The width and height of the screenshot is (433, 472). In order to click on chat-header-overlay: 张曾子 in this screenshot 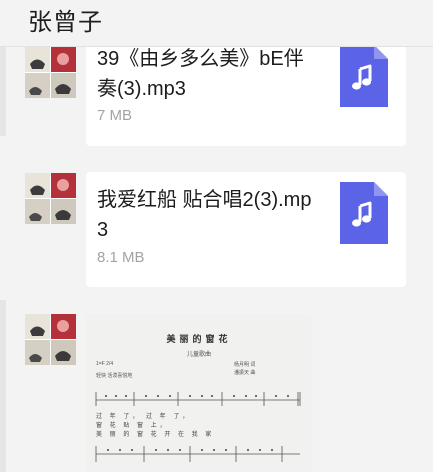, I will do `click(216, 23)`.